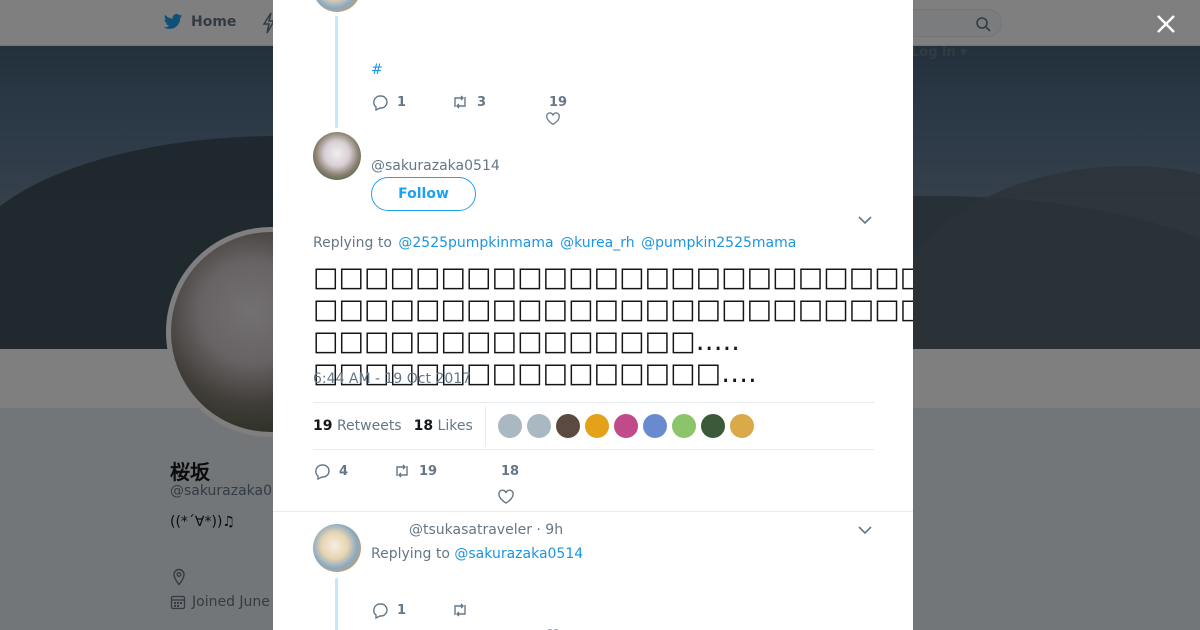 Image resolution: width=1200 pixels, height=630 pixels. What do you see at coordinates (357, 426) in the screenshot?
I see `retweet-stat: 19 Retweets` at bounding box center [357, 426].